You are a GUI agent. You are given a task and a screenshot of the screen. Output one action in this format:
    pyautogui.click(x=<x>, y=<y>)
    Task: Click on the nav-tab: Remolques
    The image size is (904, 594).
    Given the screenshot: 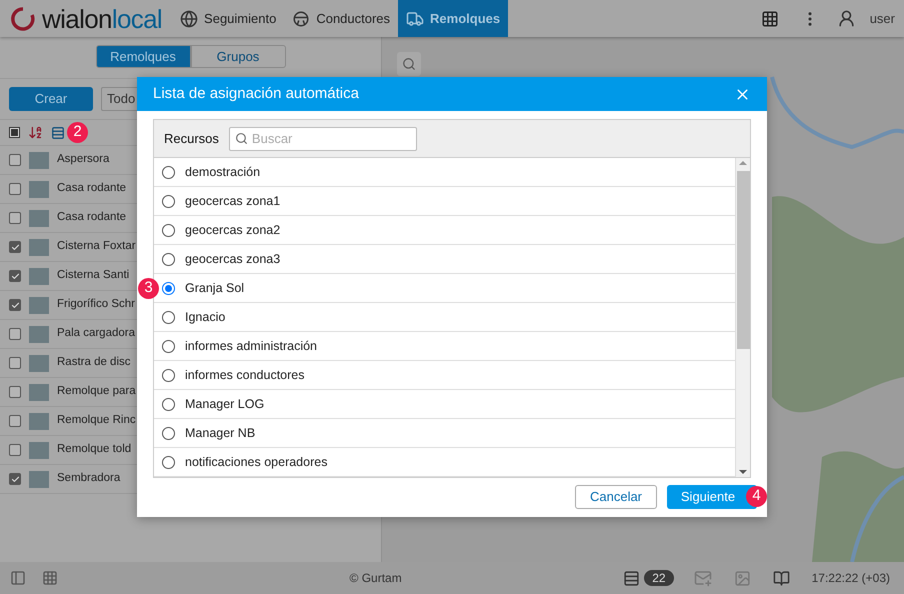 What is the action you would take?
    pyautogui.click(x=453, y=18)
    